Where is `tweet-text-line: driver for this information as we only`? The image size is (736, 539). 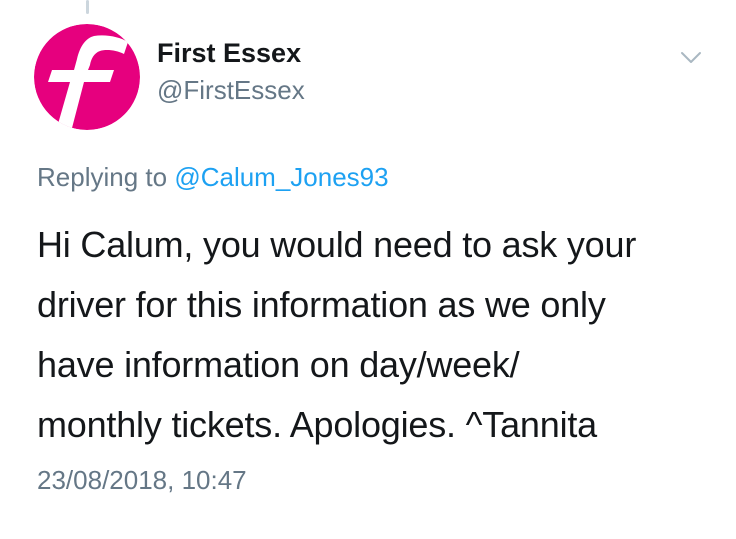 tweet-text-line: driver for this information as we only is located at coordinates (321, 304).